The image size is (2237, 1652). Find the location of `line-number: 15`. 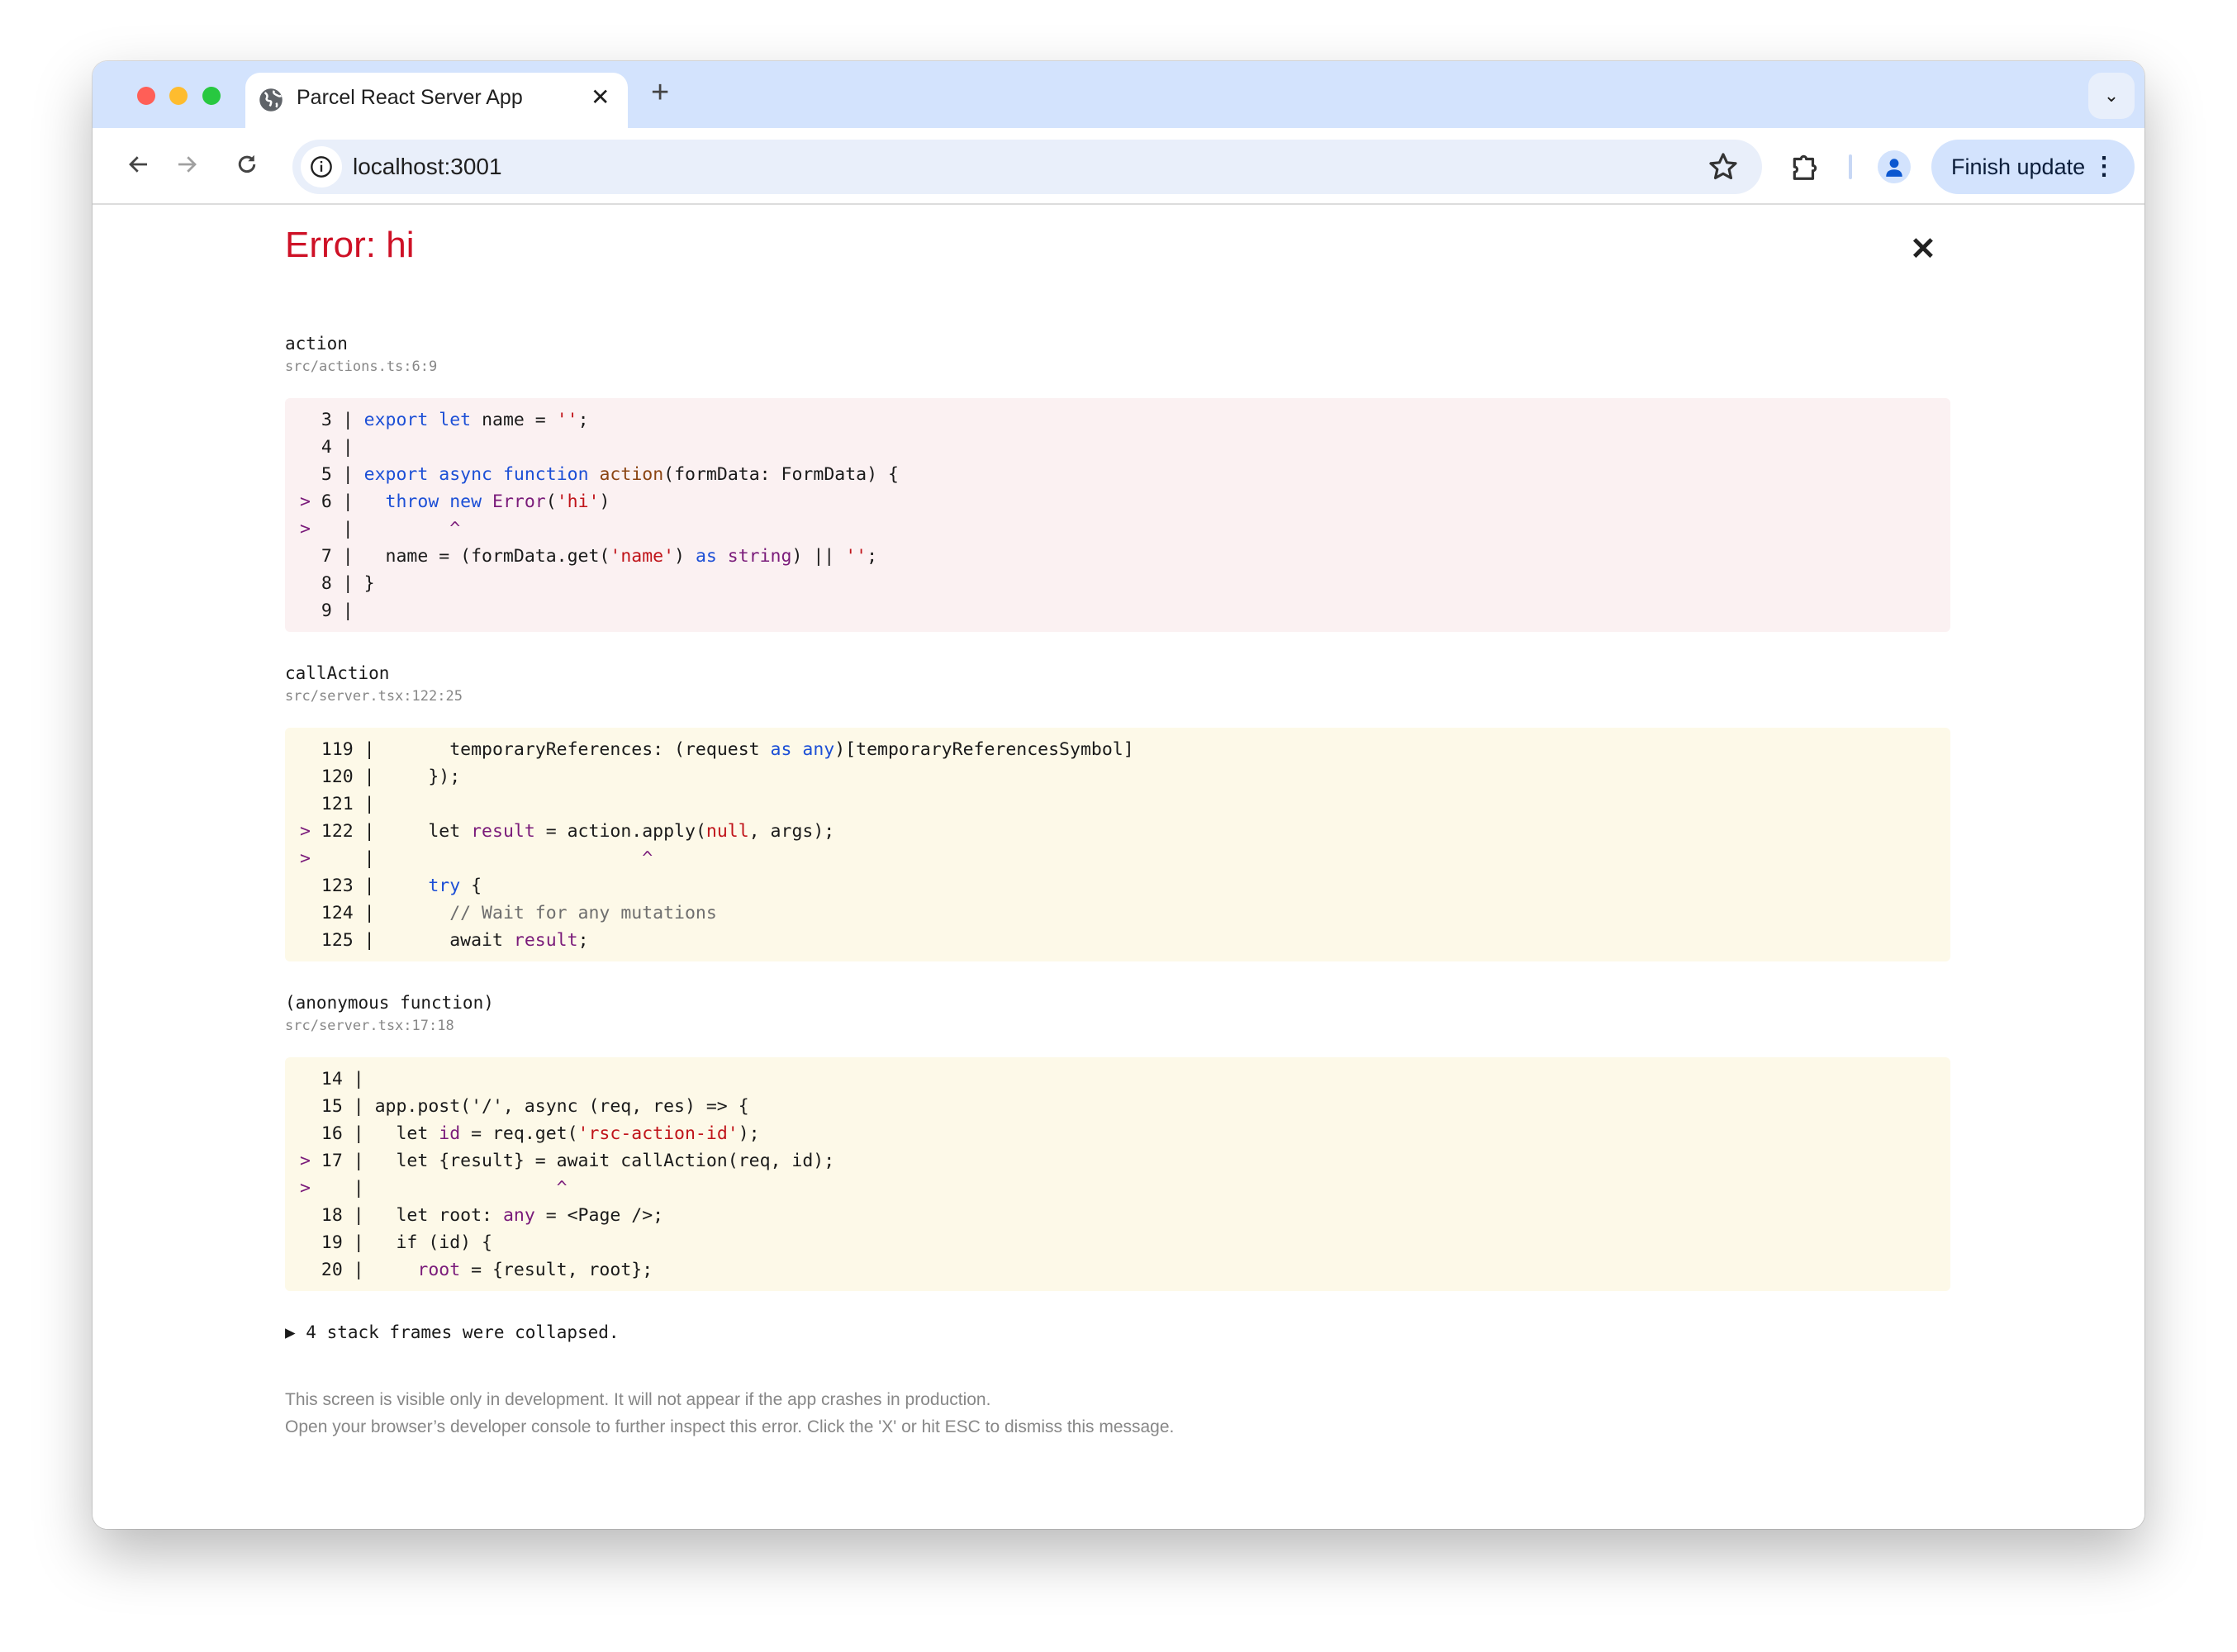

line-number: 15 is located at coordinates (332, 1106).